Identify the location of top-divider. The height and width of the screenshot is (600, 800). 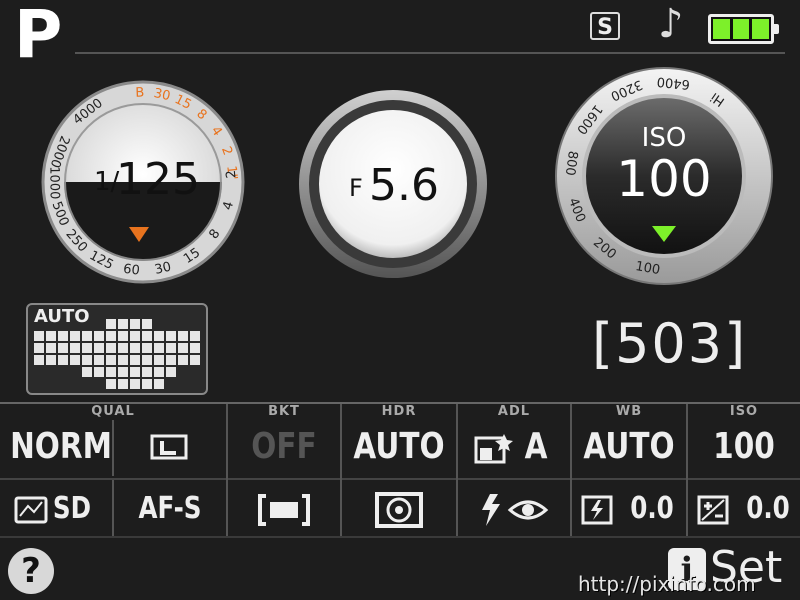
(430, 53).